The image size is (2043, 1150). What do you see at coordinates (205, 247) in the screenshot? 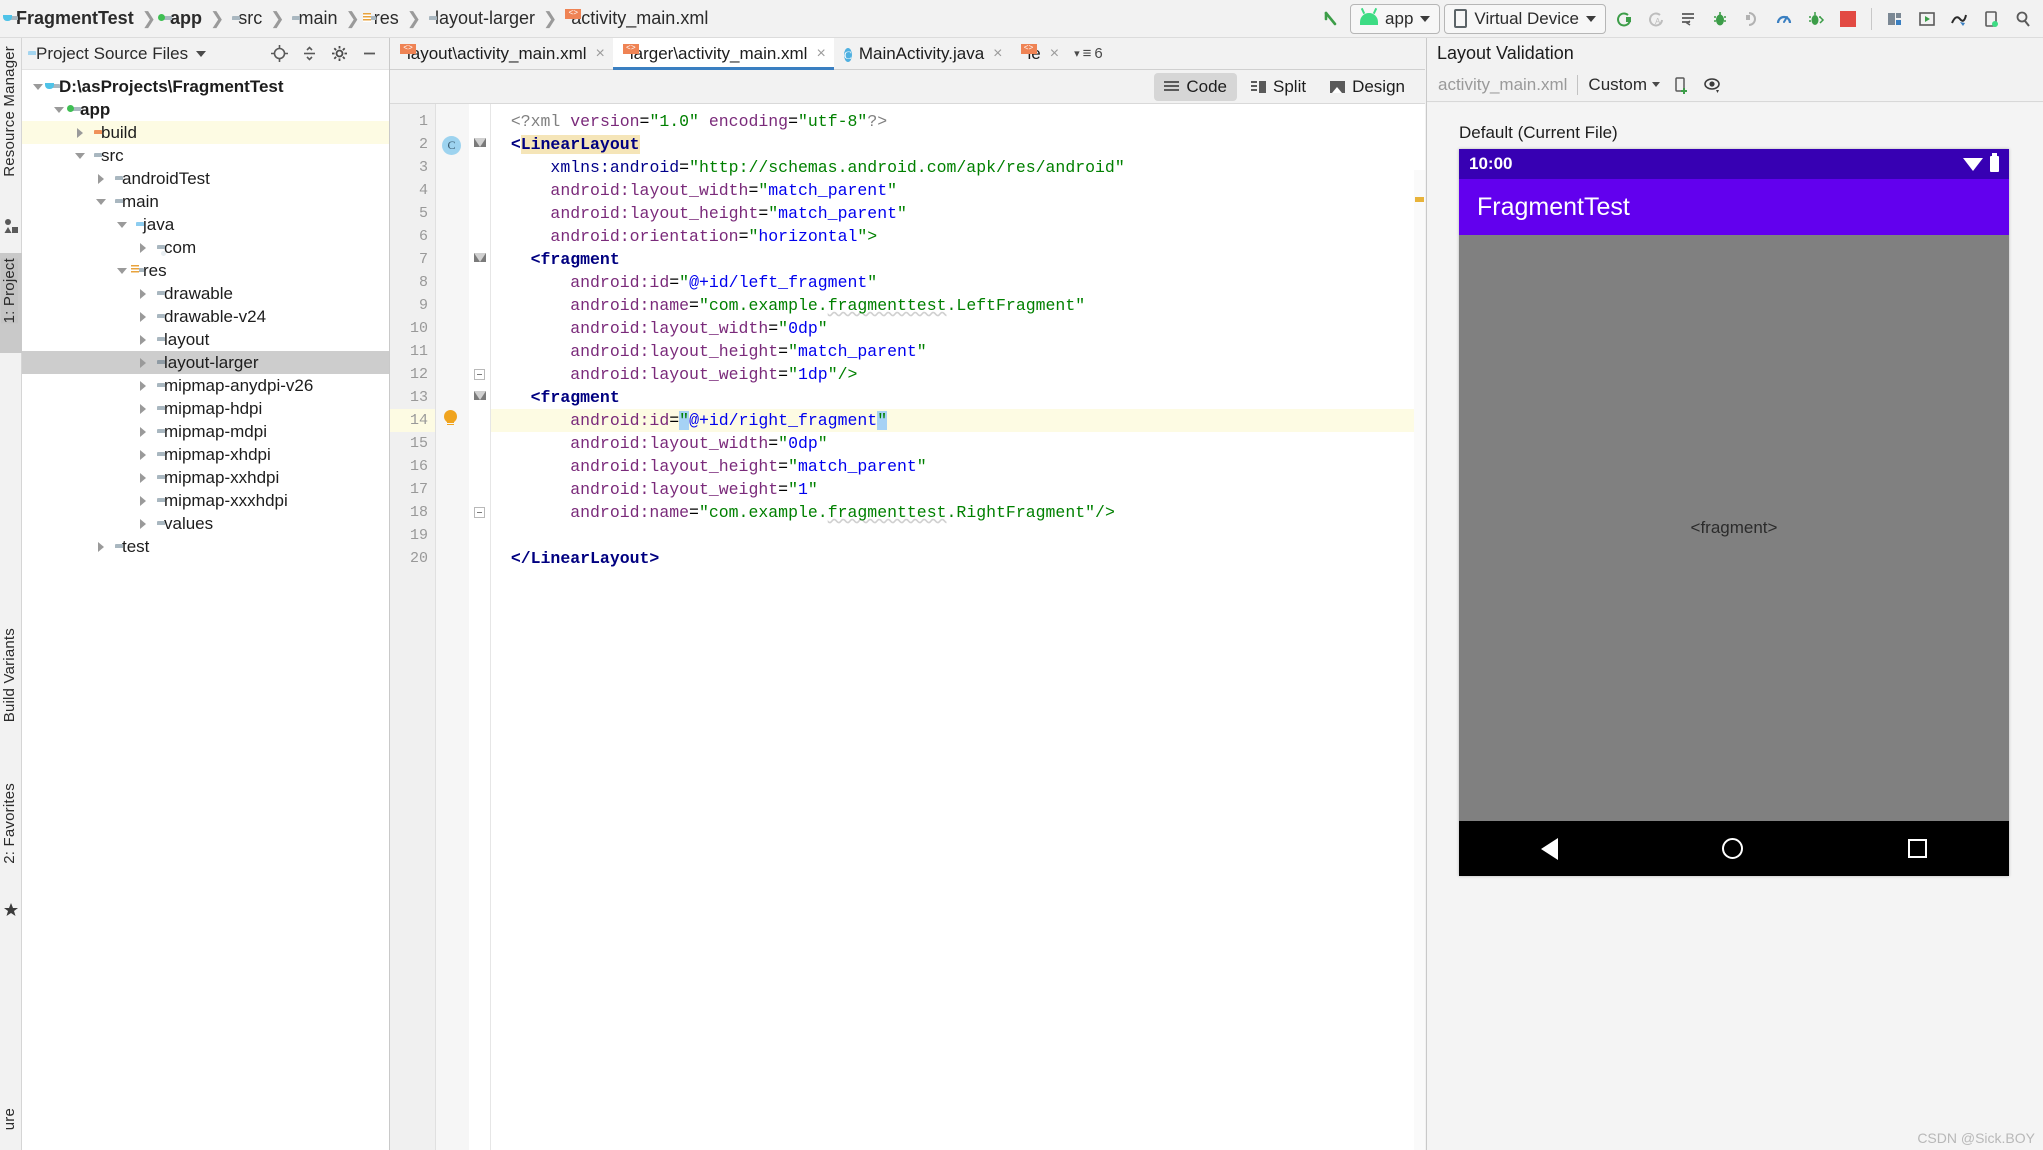
I see `tree-node-com: com` at bounding box center [205, 247].